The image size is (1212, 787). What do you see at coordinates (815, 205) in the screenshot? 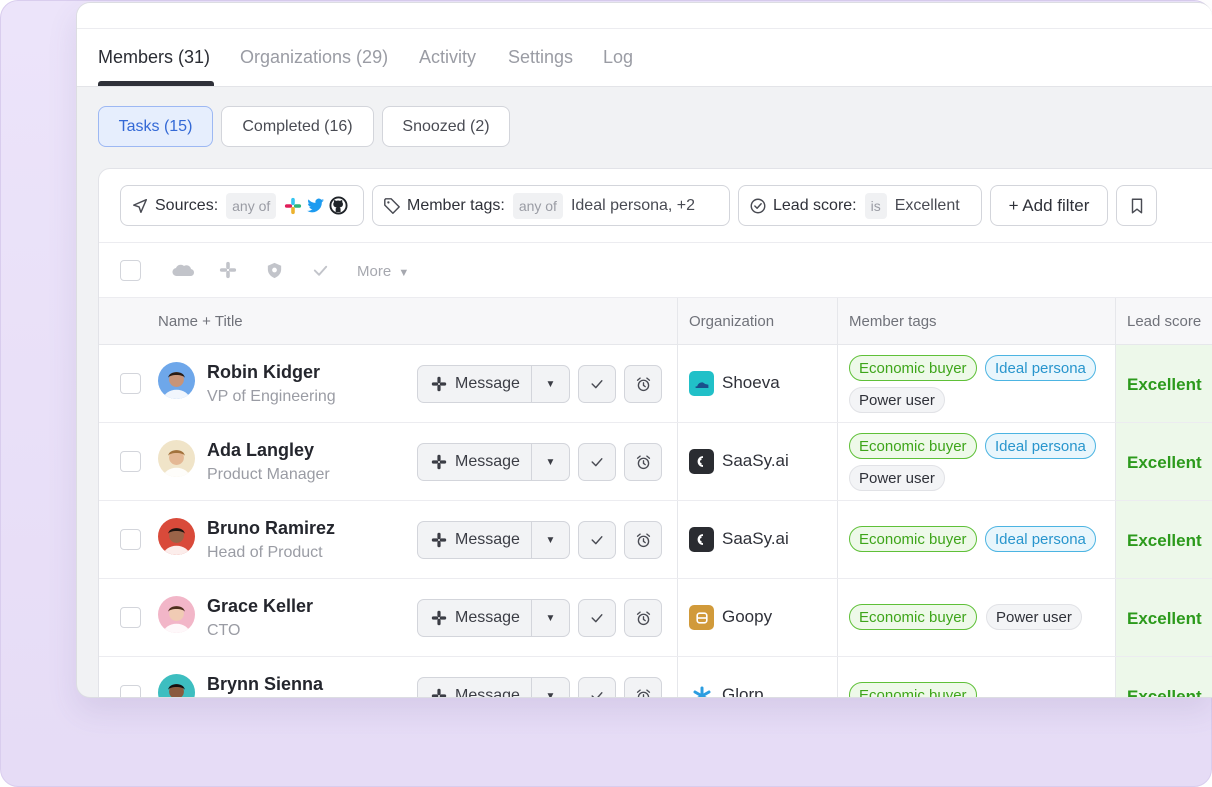
I see `filter-lead-score-label: Lead score:` at bounding box center [815, 205].